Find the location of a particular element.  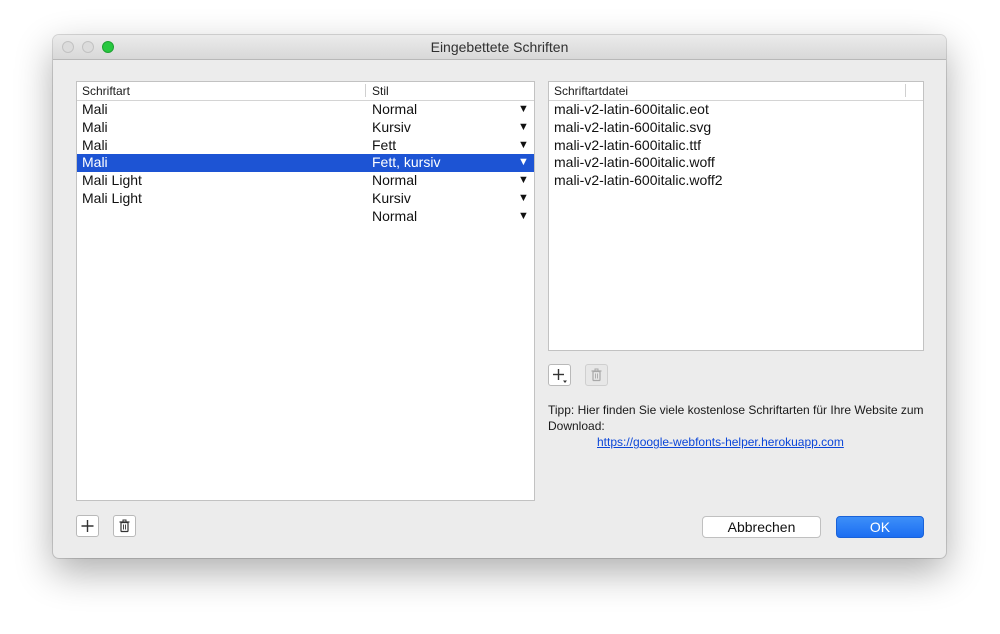

list-item: mali-v2-latin-600italic.svg is located at coordinates (736, 128).